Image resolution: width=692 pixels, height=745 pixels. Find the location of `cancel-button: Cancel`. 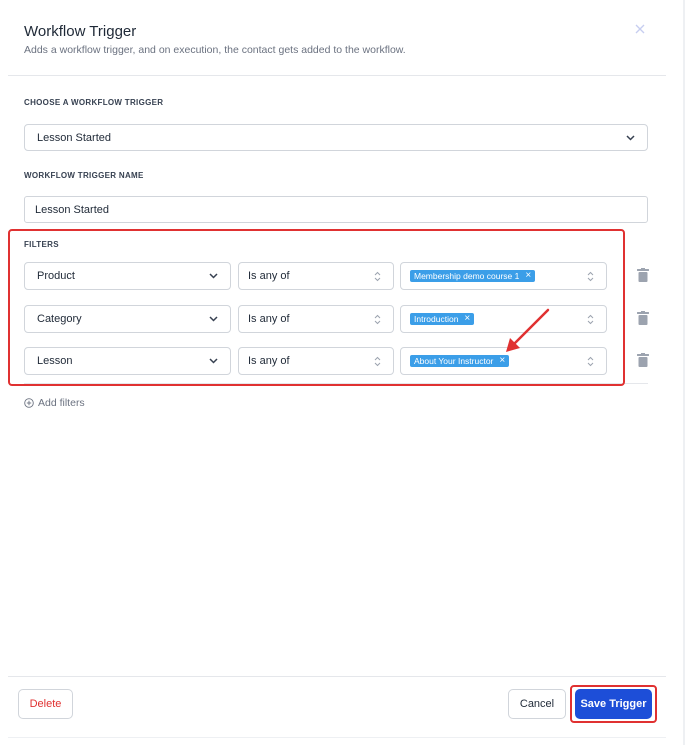

cancel-button: Cancel is located at coordinates (537, 704).